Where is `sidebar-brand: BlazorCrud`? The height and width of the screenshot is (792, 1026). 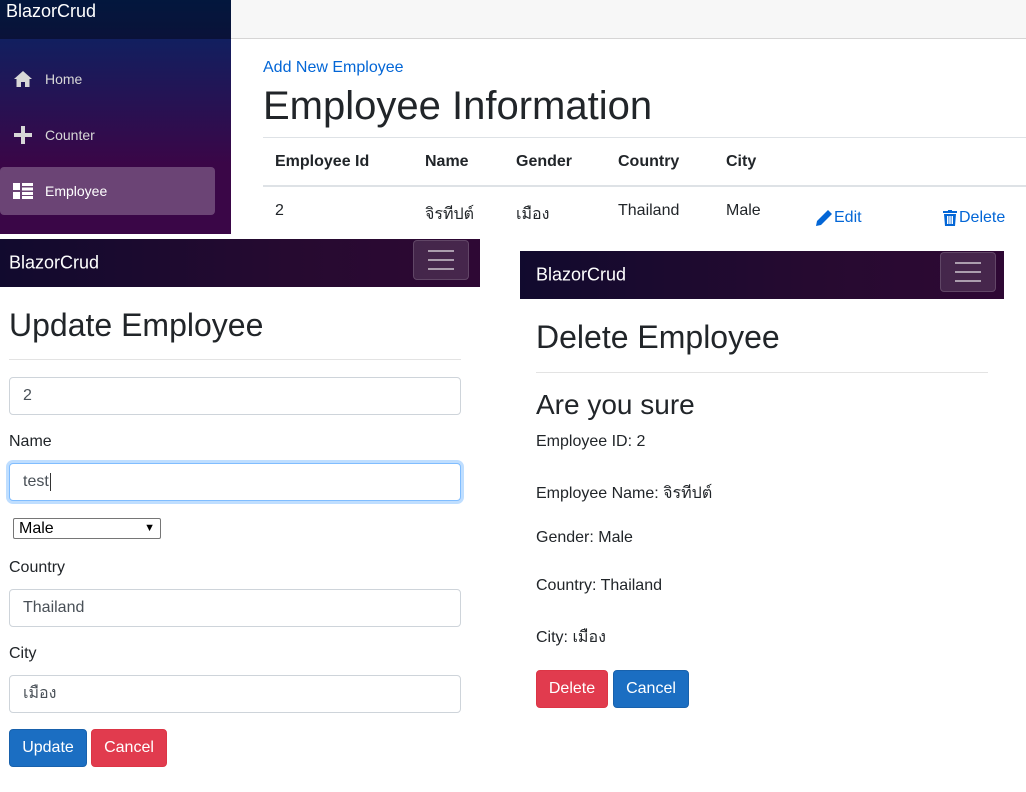
sidebar-brand: BlazorCrud is located at coordinates (115, 19).